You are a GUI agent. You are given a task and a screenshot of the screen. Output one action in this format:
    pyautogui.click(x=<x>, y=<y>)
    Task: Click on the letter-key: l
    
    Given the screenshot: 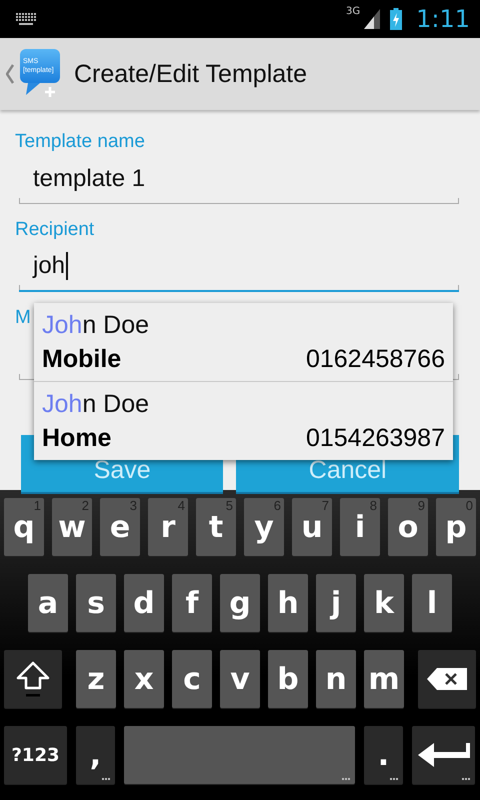 What is the action you would take?
    pyautogui.click(x=432, y=603)
    